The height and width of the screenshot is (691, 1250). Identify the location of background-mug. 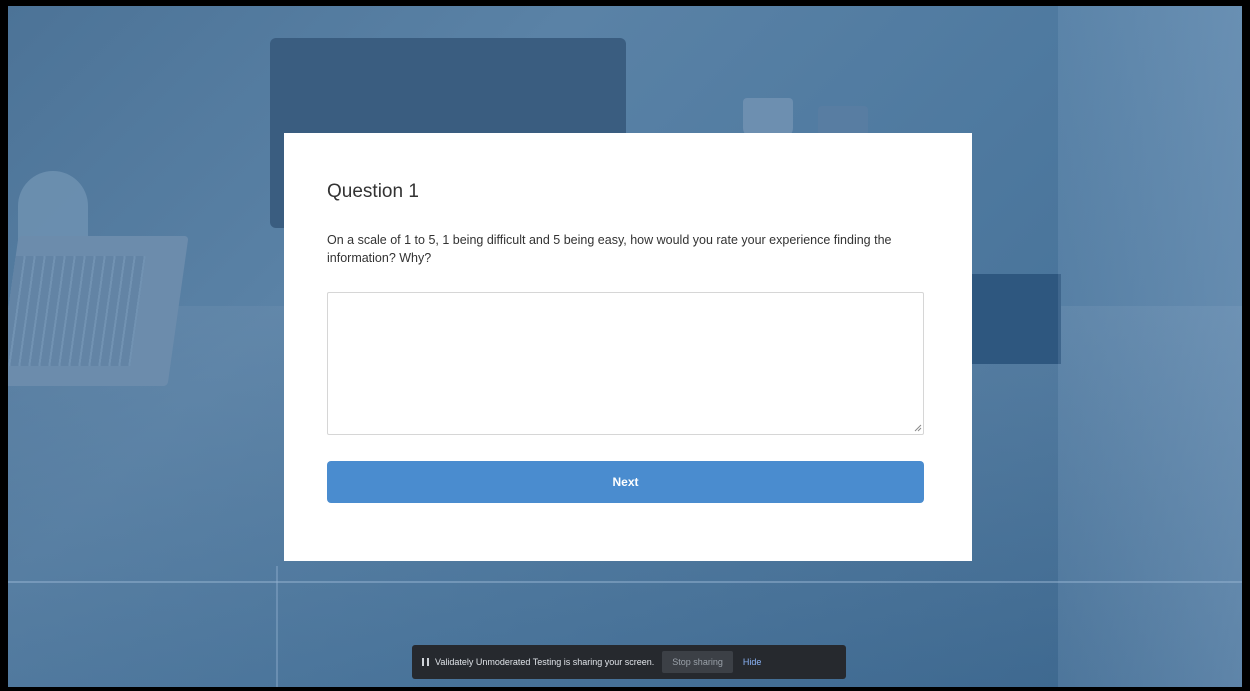
(768, 118).